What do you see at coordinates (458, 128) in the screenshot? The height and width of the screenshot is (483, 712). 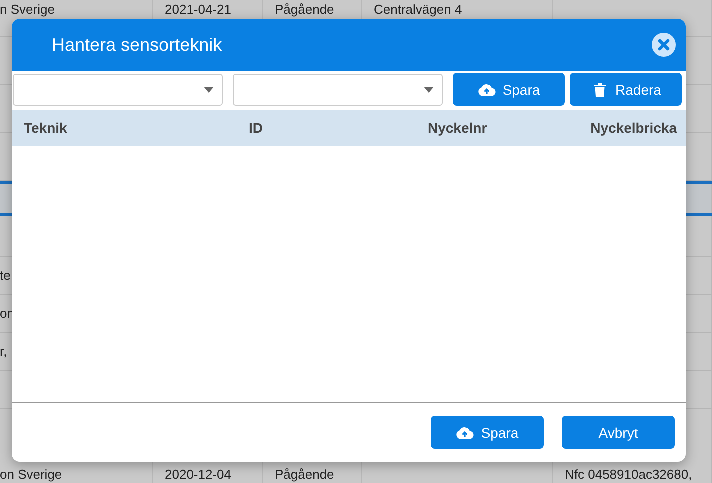 I see `column-header: Nyckelnr` at bounding box center [458, 128].